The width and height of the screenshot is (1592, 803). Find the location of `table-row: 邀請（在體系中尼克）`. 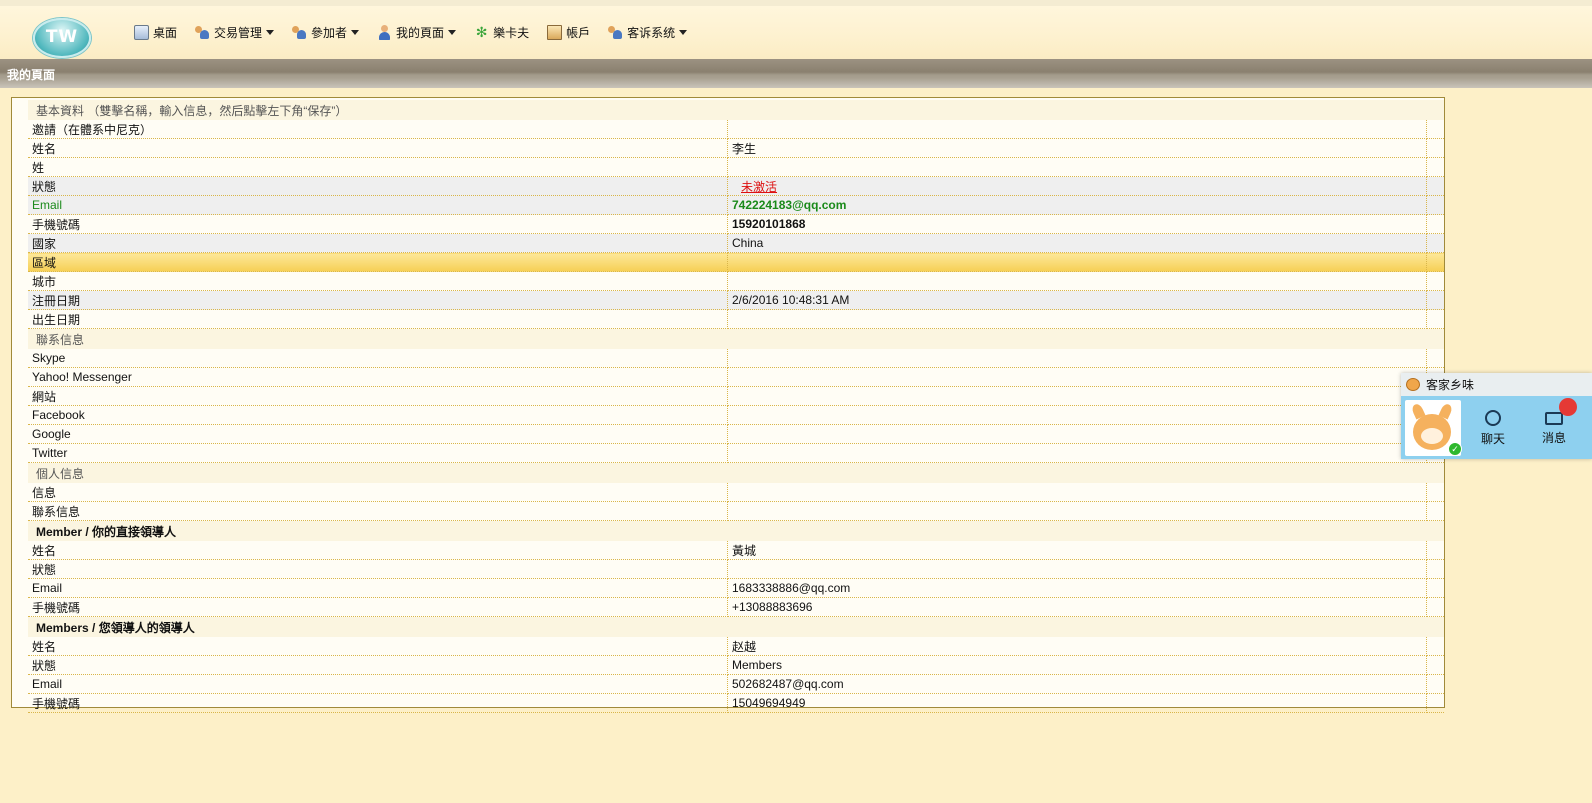

table-row: 邀請（在體系中尼克） is located at coordinates (736, 129).